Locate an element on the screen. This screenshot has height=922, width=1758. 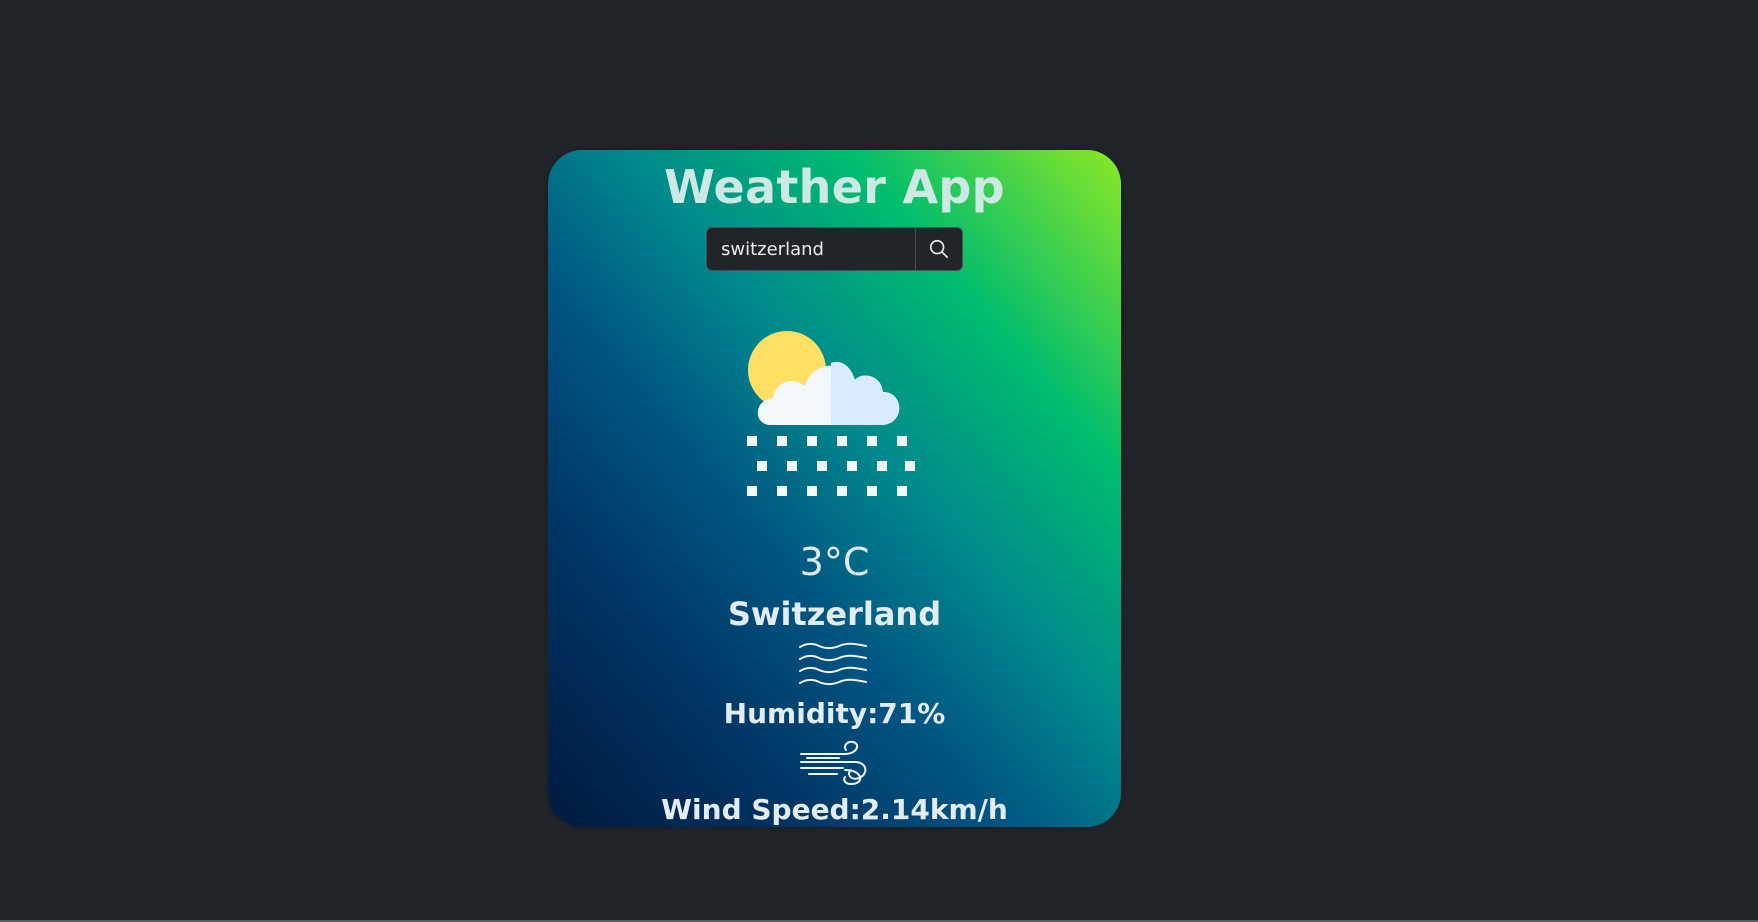
search-bar is located at coordinates (834, 249).